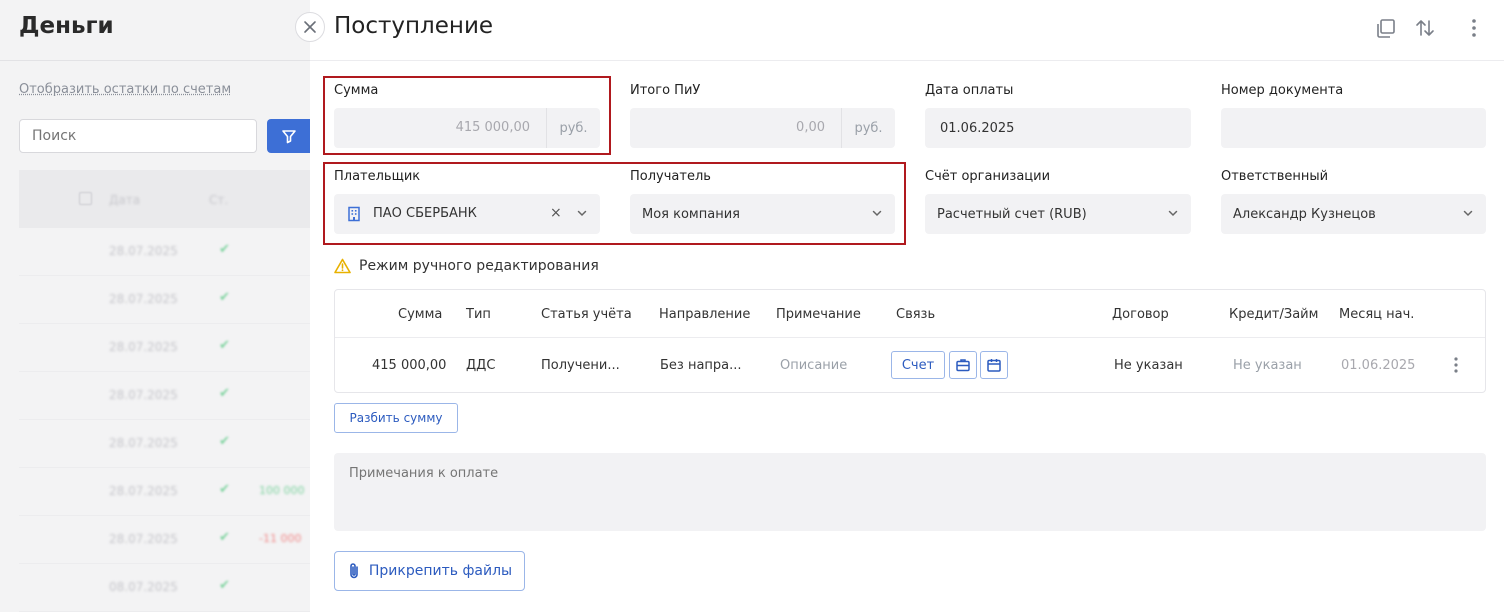  Describe the element at coordinates (586, 314) in the screenshot. I see `col-article: Статья учёта` at that location.